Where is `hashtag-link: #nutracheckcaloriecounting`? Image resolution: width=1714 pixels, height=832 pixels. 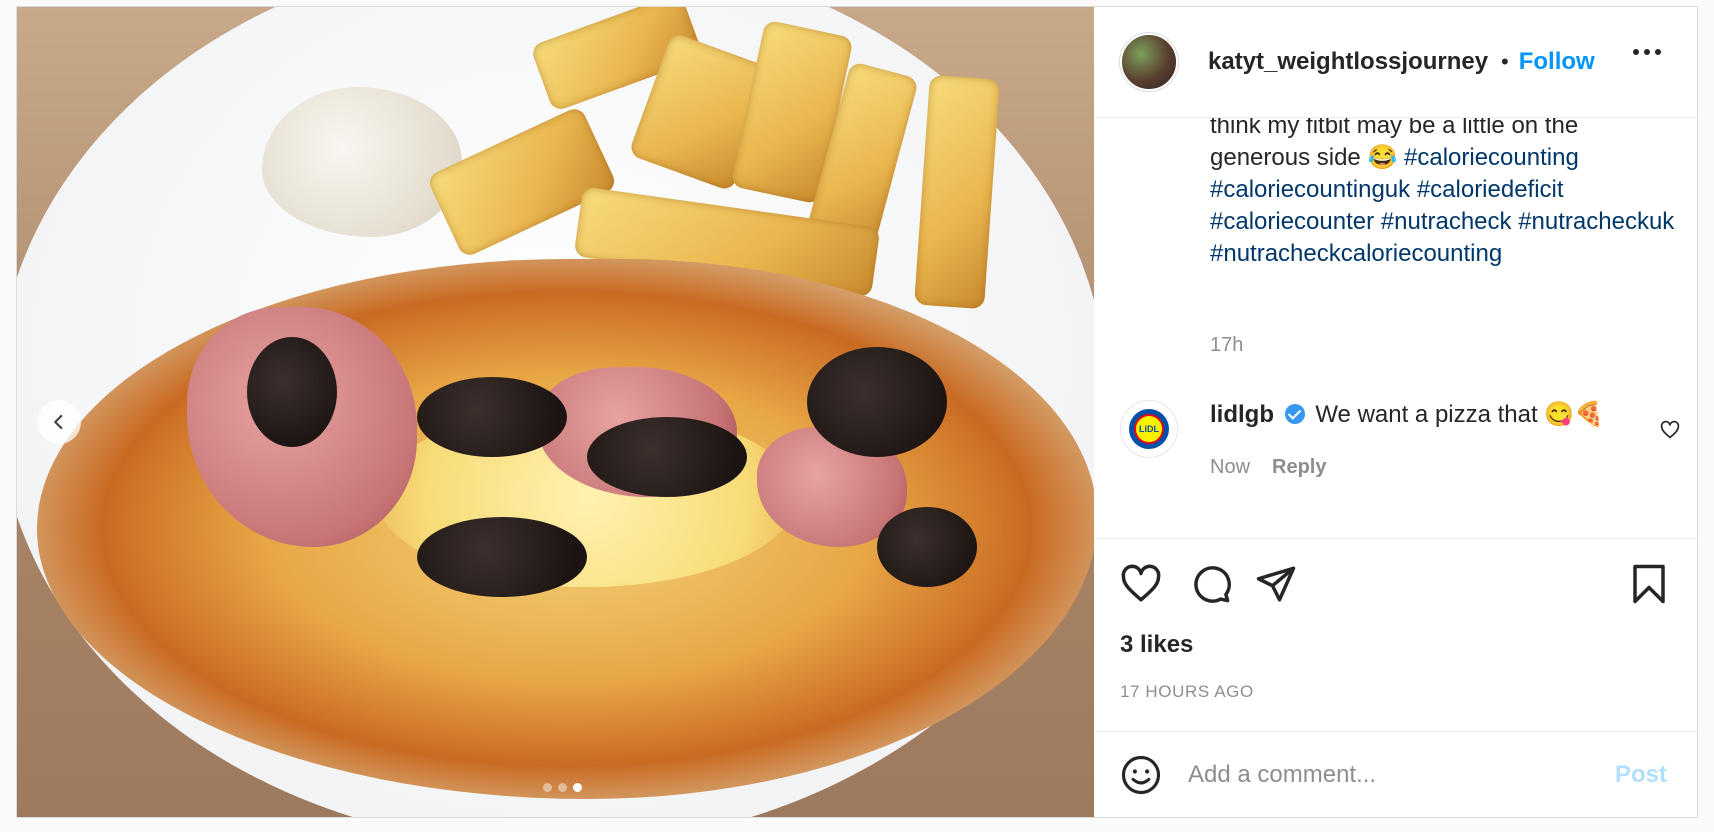 hashtag-link: #nutracheckcaloriecounting is located at coordinates (1356, 253).